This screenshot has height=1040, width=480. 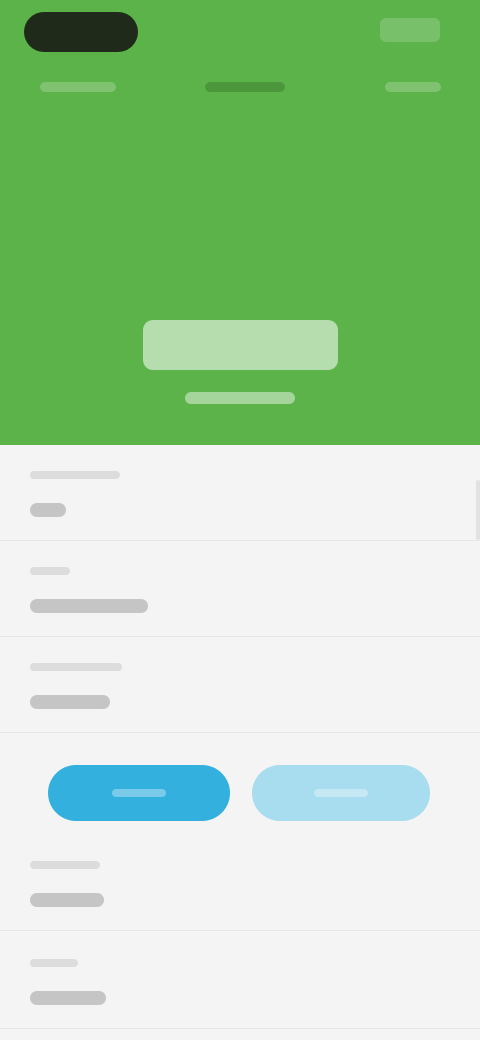 I want to click on tab-3-label-placeholder, so click(x=413, y=87).